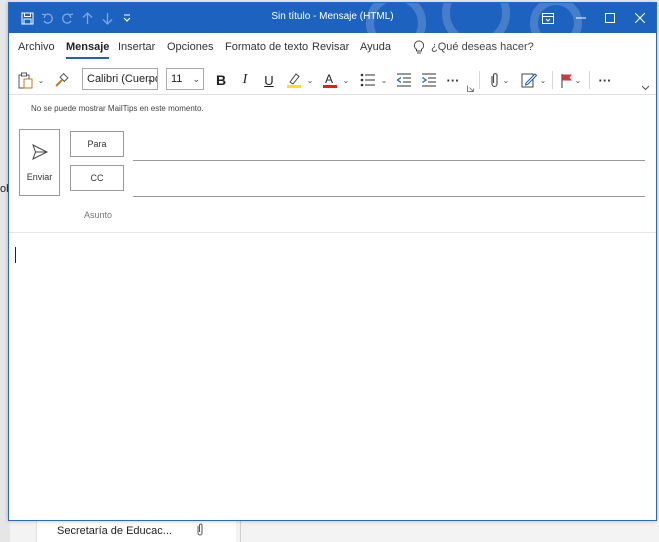  Describe the element at coordinates (389, 196) in the screenshot. I see `cc-field` at that location.